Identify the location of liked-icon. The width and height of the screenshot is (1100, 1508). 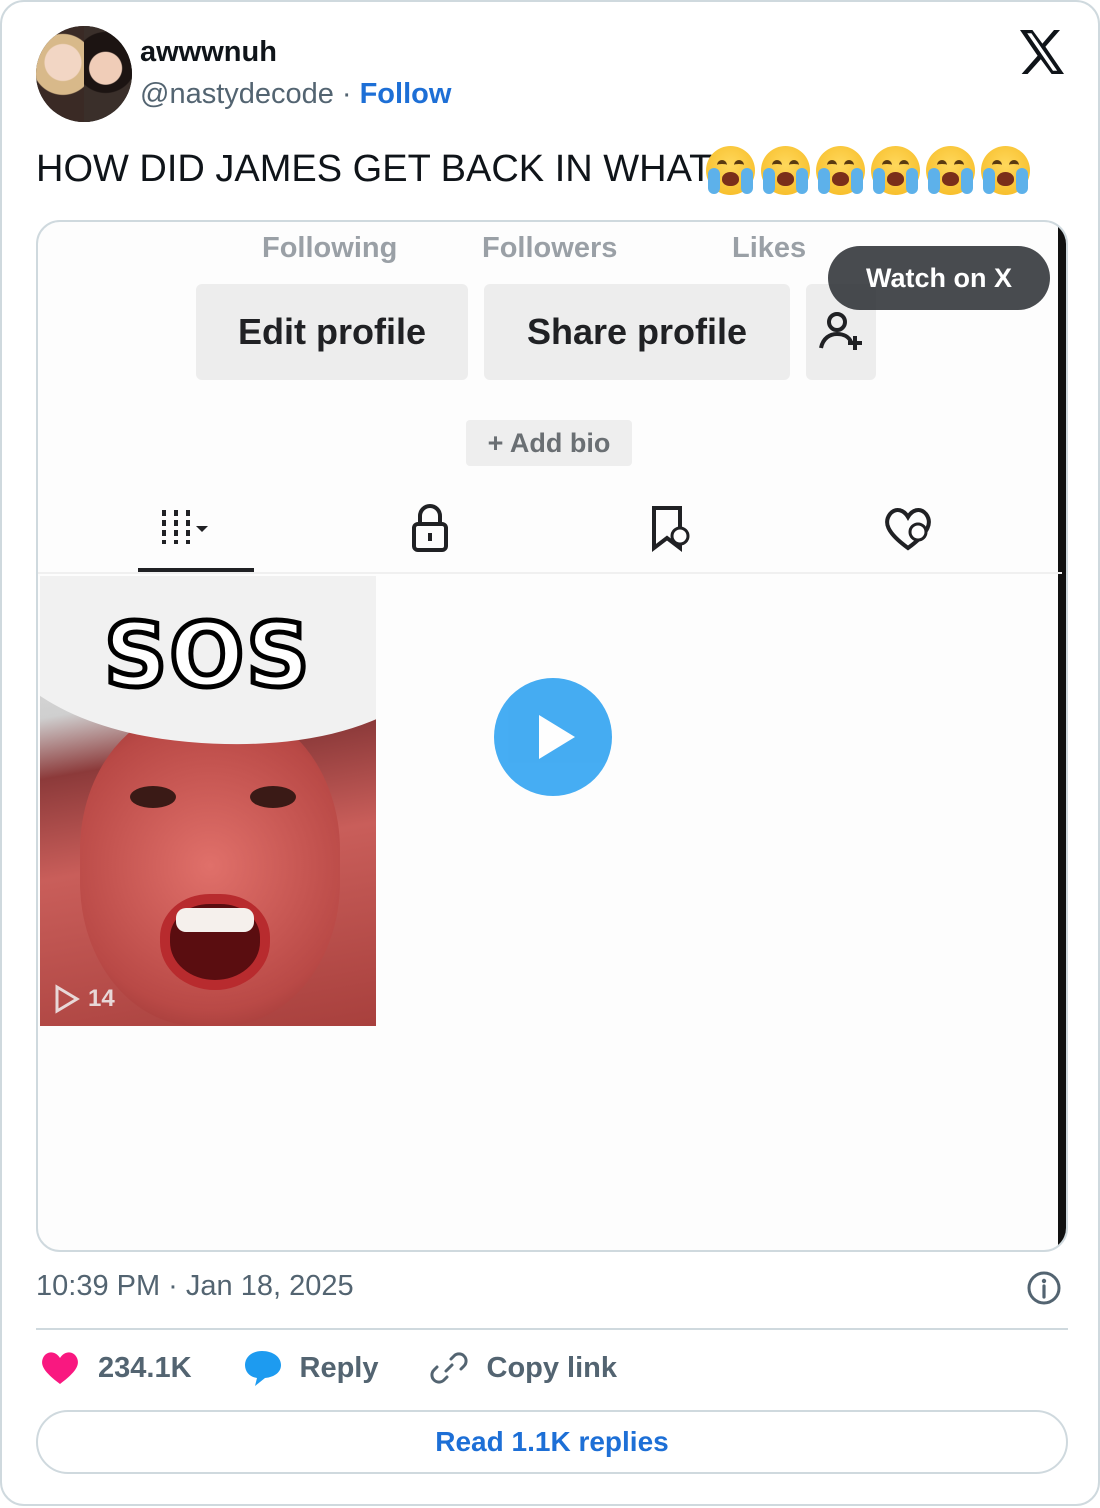
(908, 529).